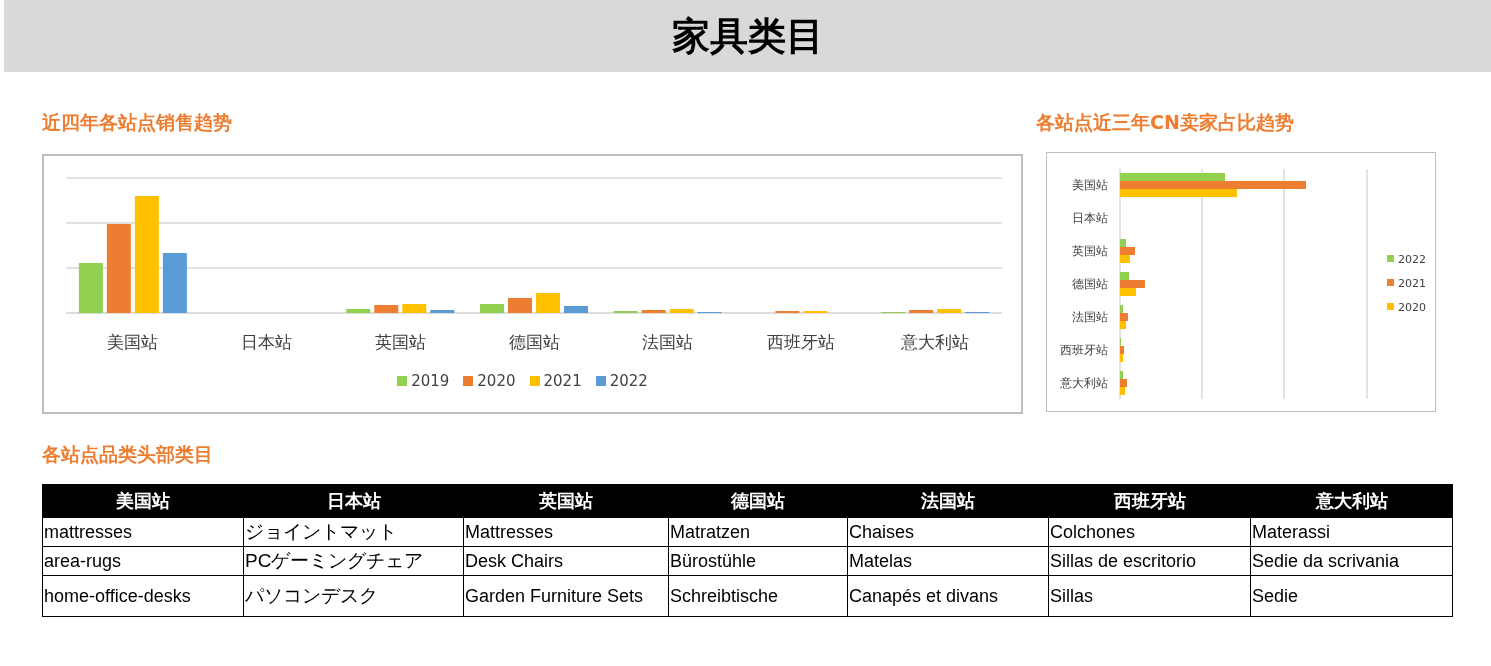 The height and width of the screenshot is (666, 1491). Describe the element at coordinates (1351, 501) in the screenshot. I see `column-header: 意大利站` at that location.